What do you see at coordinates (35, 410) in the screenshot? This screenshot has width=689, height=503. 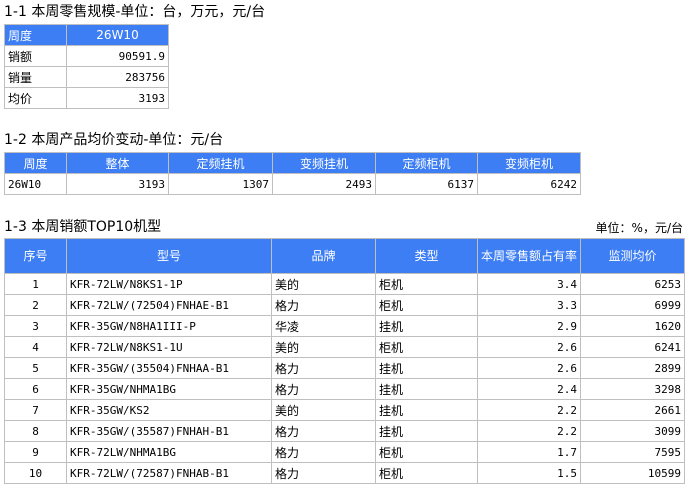 I see `cell-rank: 7` at bounding box center [35, 410].